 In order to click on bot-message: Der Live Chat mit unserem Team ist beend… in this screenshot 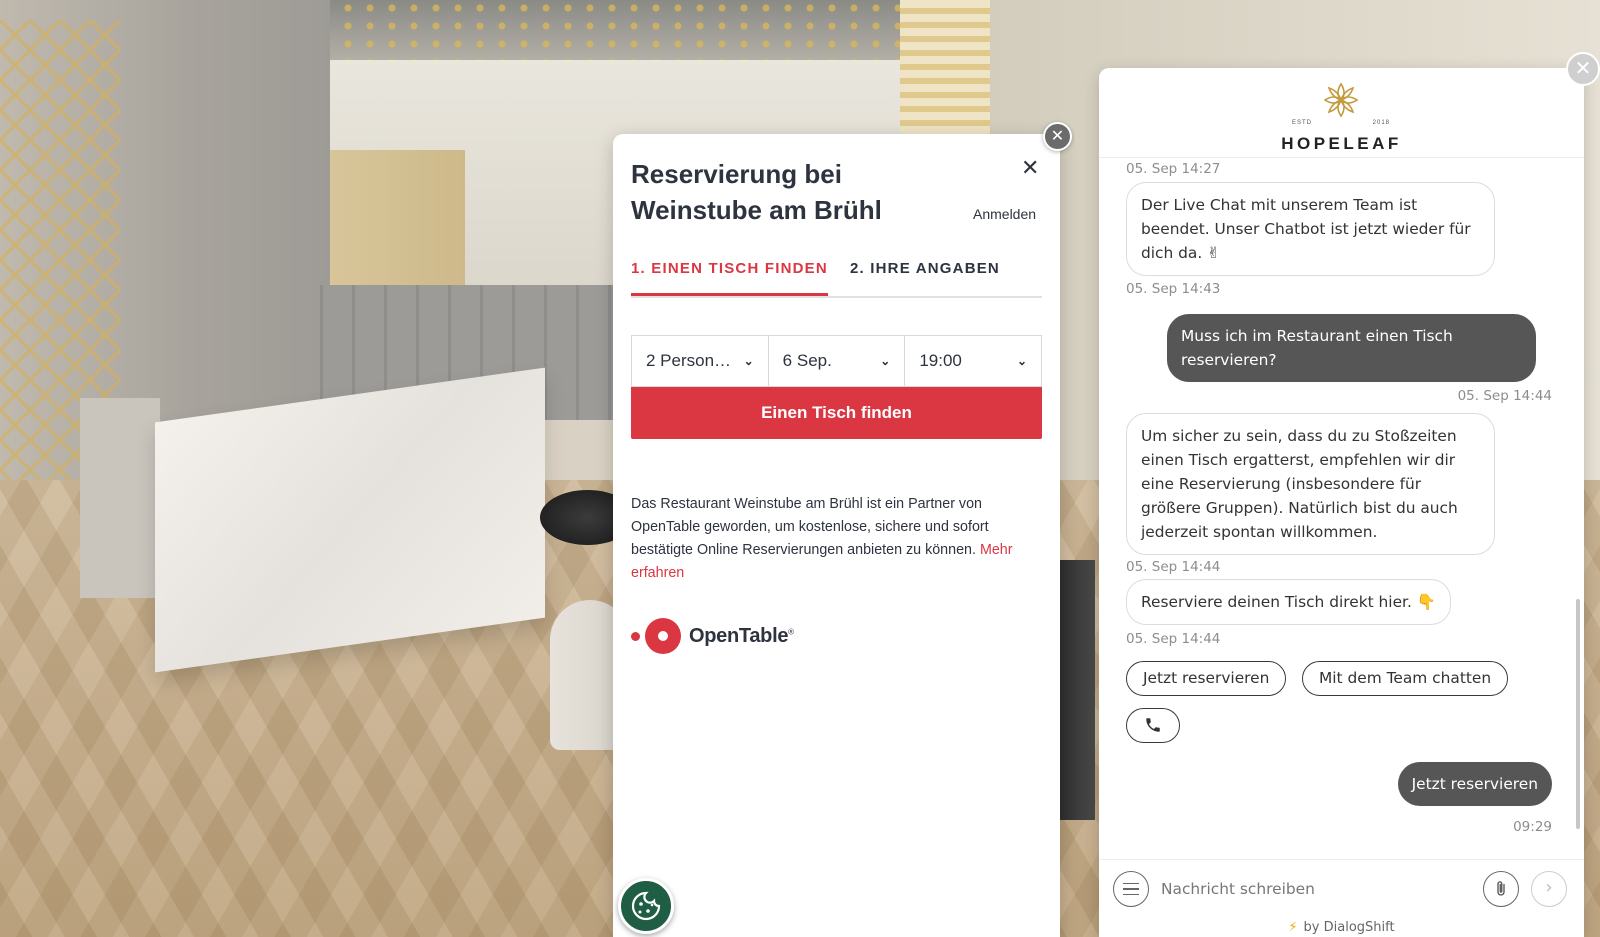, I will do `click(1310, 229)`.